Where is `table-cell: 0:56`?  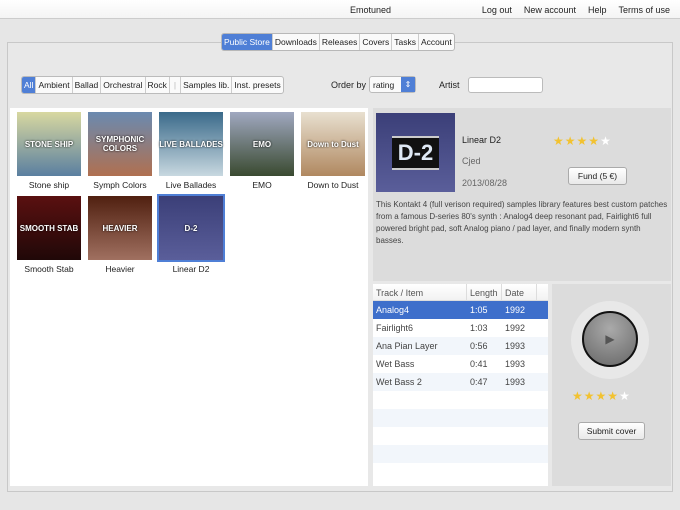 table-cell: 0:56 is located at coordinates (479, 346).